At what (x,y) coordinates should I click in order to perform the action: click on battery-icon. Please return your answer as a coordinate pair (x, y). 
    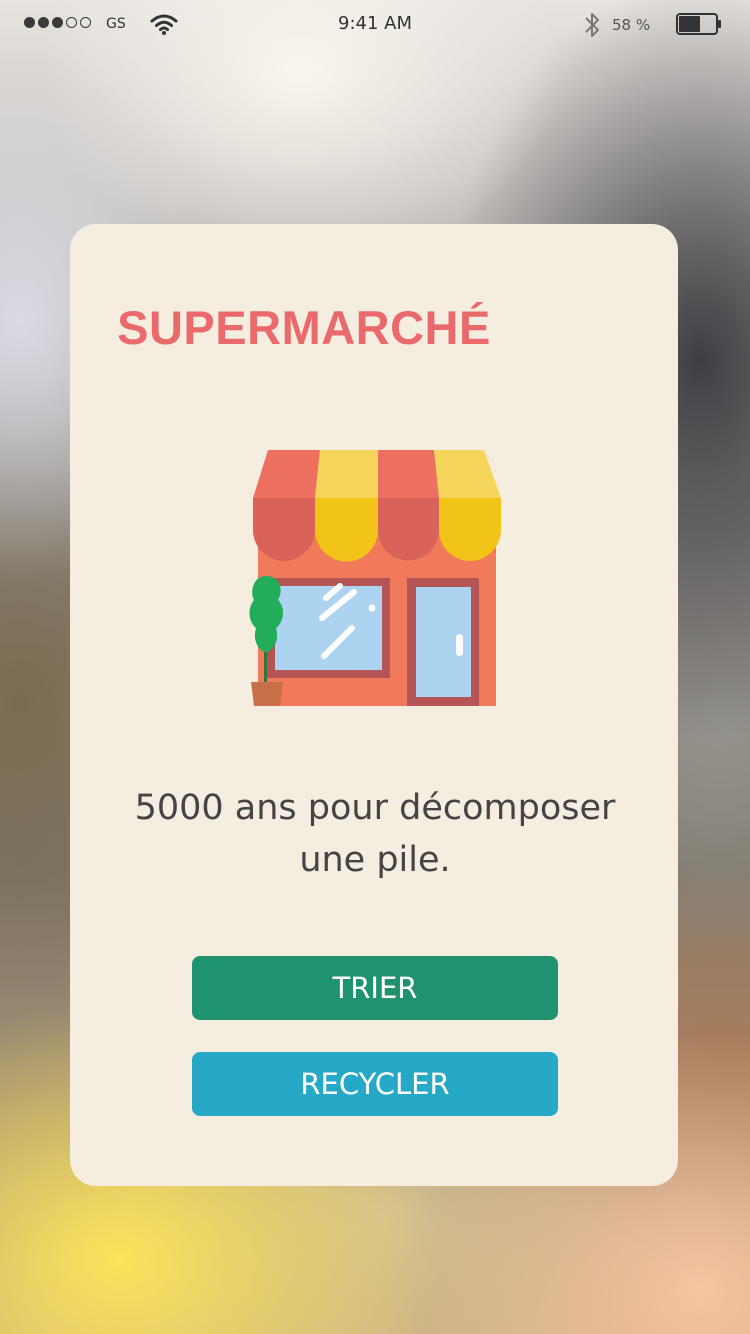
    Looking at the image, I should click on (698, 24).